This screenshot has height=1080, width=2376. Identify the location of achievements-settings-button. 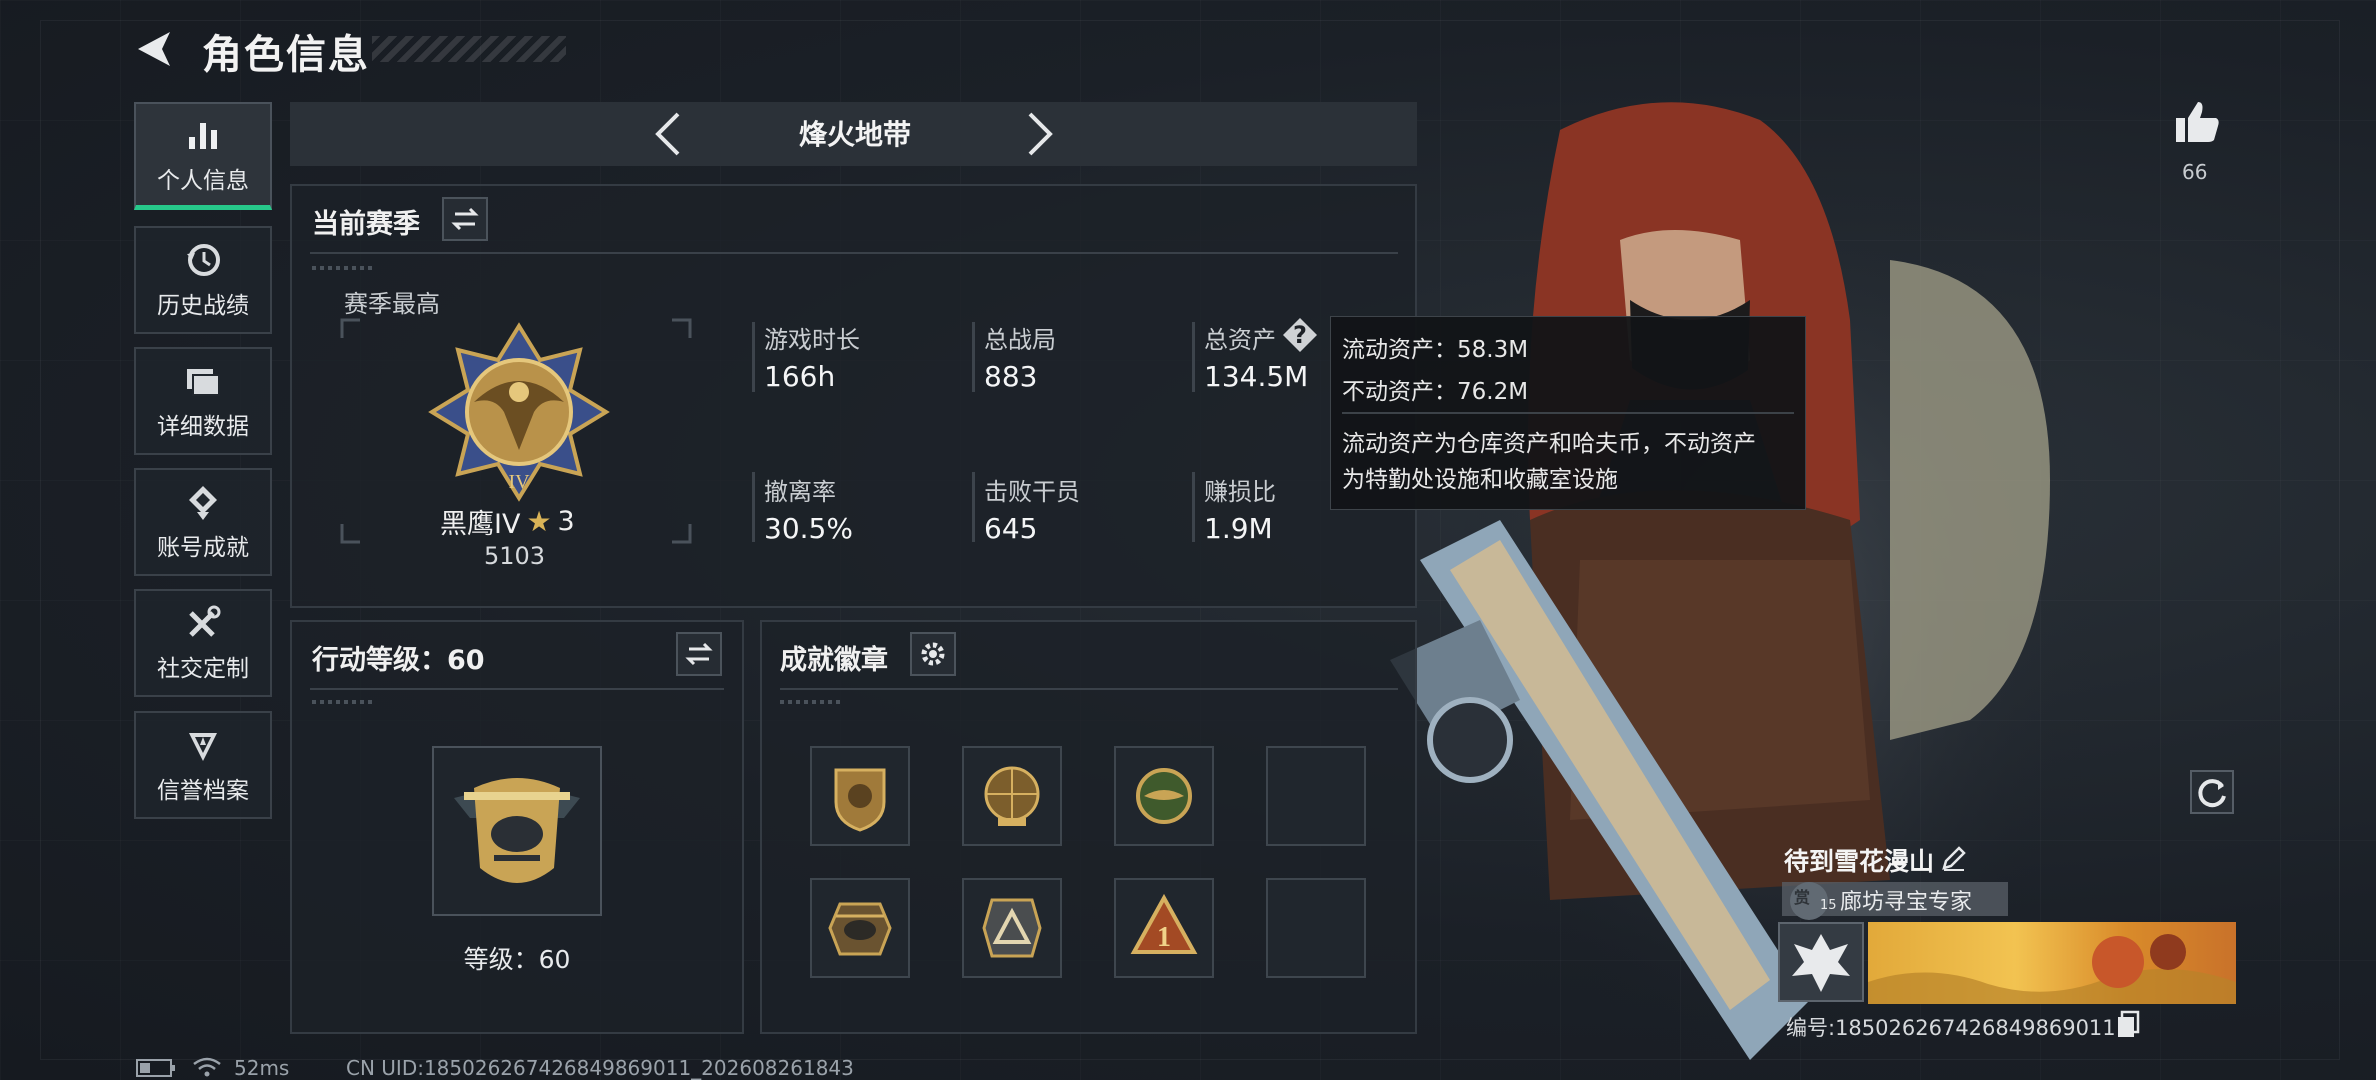
(933, 654).